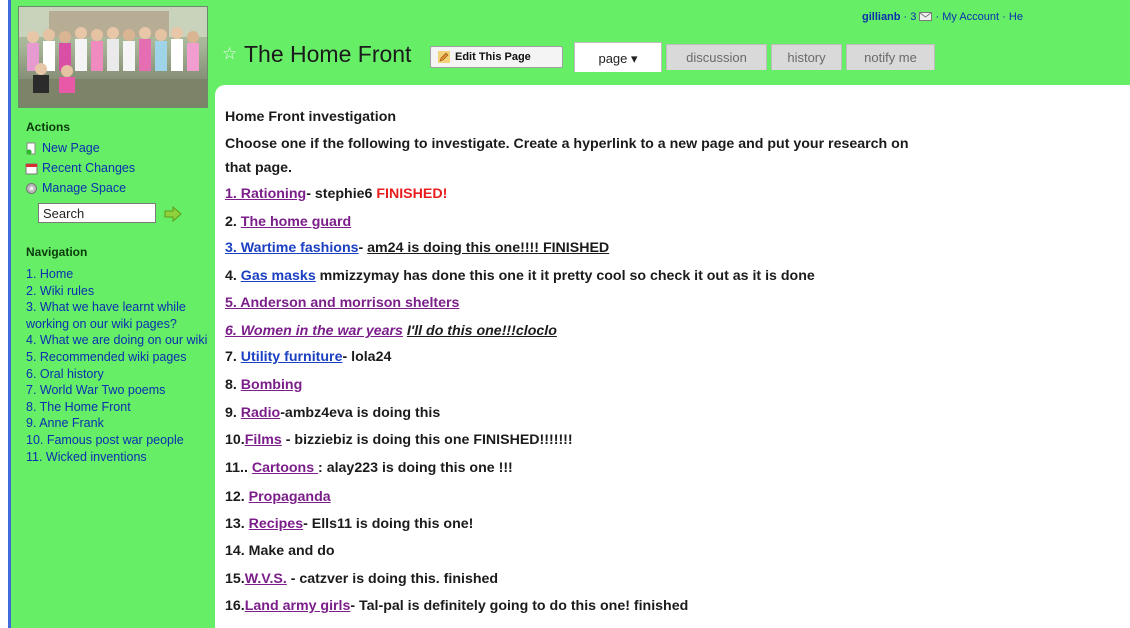 The height and width of the screenshot is (628, 1130). I want to click on username-link: gillianb, so click(881, 17).